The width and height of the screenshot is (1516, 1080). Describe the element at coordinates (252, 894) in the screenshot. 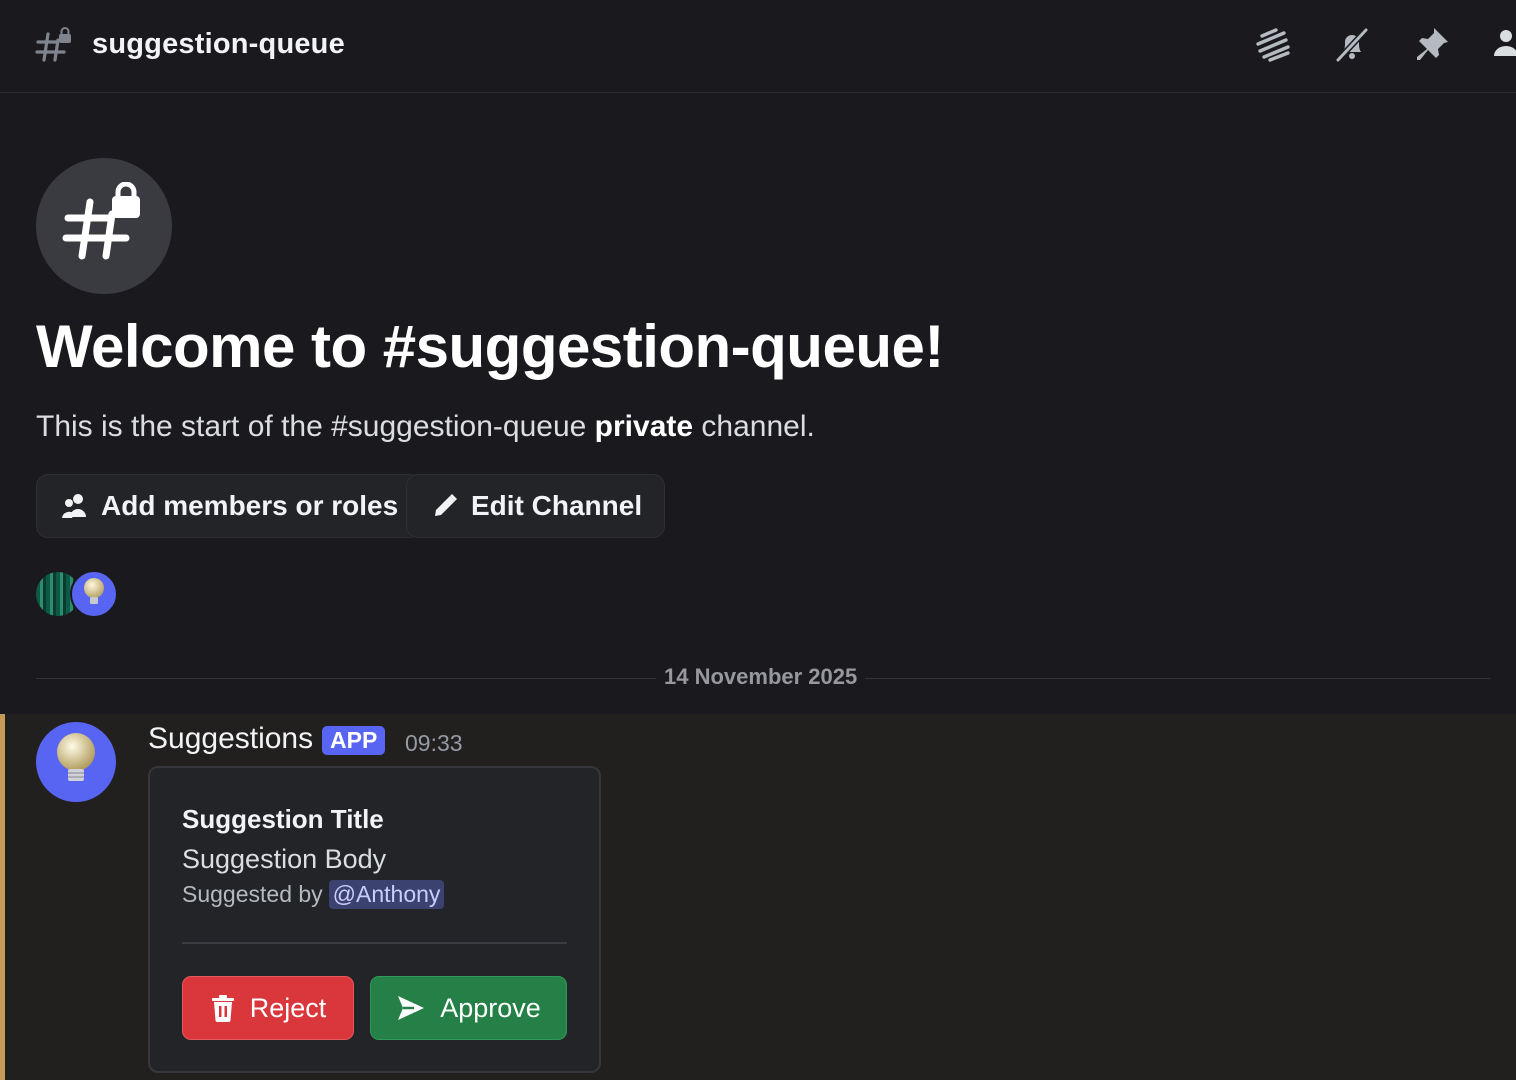

I see `suggested-by-label: Suggested by` at that location.